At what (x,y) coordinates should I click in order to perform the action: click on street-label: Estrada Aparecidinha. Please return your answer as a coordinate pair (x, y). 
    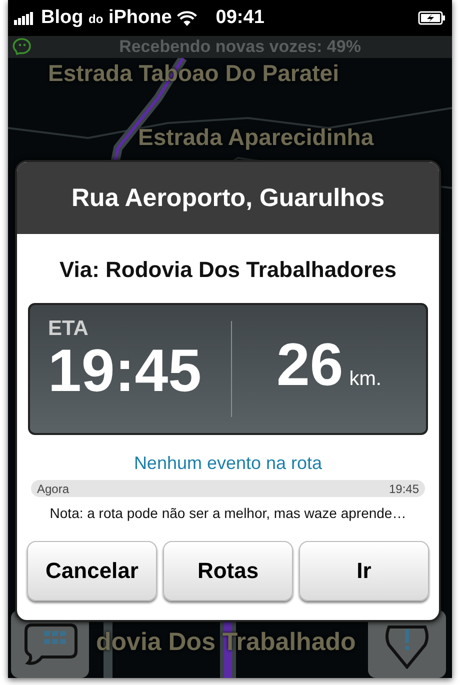
    Looking at the image, I should click on (256, 137).